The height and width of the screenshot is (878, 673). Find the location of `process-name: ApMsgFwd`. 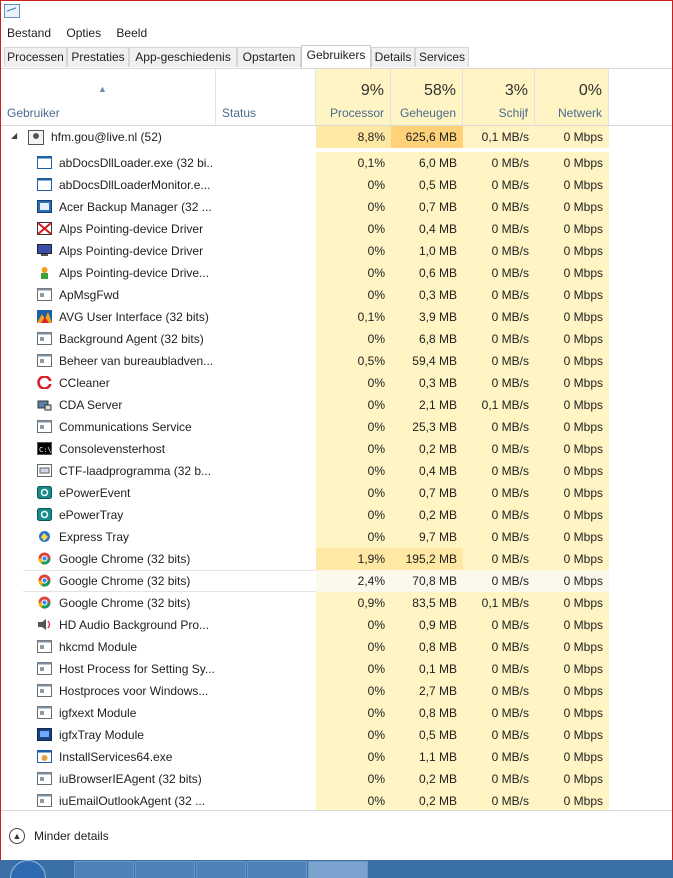

process-name: ApMsgFwd is located at coordinates (89, 295).